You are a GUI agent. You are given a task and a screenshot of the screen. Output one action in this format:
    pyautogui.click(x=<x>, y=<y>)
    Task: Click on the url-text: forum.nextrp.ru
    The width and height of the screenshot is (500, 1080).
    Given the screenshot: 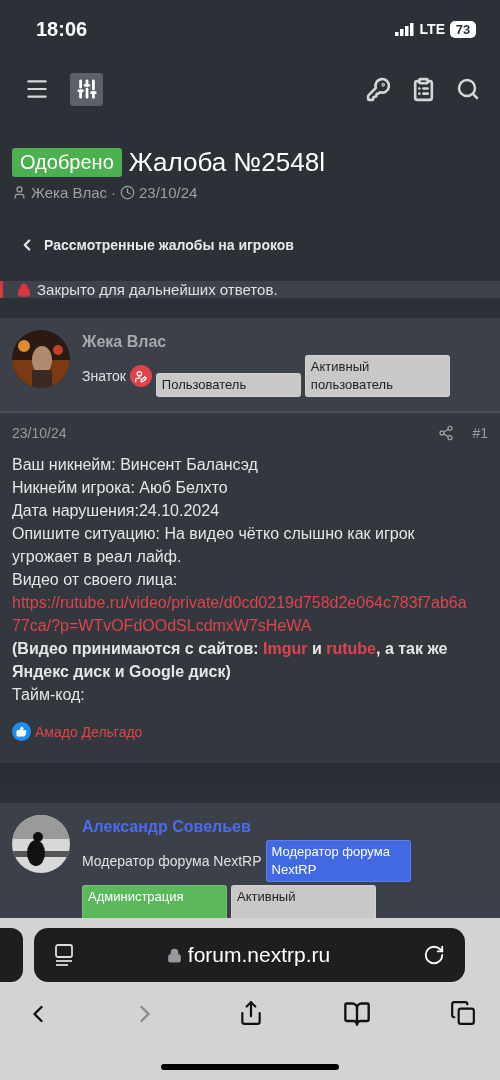 What is the action you would take?
    pyautogui.click(x=259, y=955)
    